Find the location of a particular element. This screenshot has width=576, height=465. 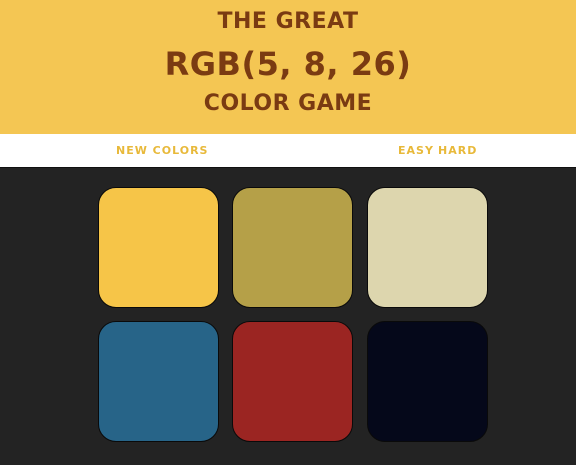

target-color-display: RGB(5, 8, 26) is located at coordinates (288, 64).